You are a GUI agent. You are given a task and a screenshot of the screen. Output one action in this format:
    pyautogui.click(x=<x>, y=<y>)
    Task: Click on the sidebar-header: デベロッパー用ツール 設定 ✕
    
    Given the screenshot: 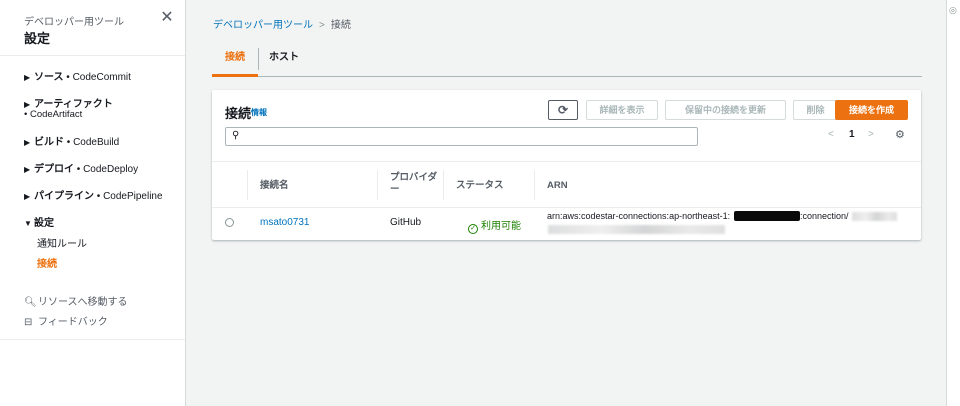 What is the action you would take?
    pyautogui.click(x=92, y=28)
    